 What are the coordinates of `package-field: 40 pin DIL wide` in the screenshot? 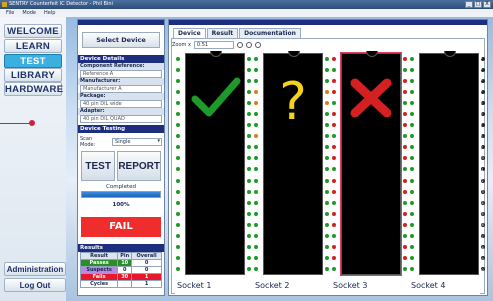 It's located at (121, 104).